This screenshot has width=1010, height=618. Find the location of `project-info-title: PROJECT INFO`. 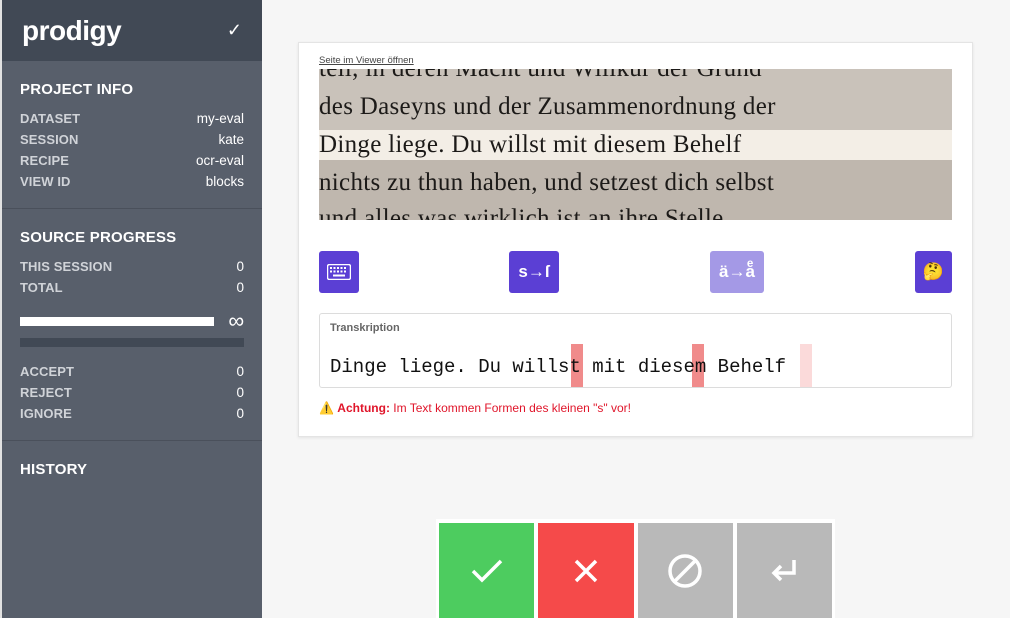

project-info-title: PROJECT INFO is located at coordinates (77, 89).